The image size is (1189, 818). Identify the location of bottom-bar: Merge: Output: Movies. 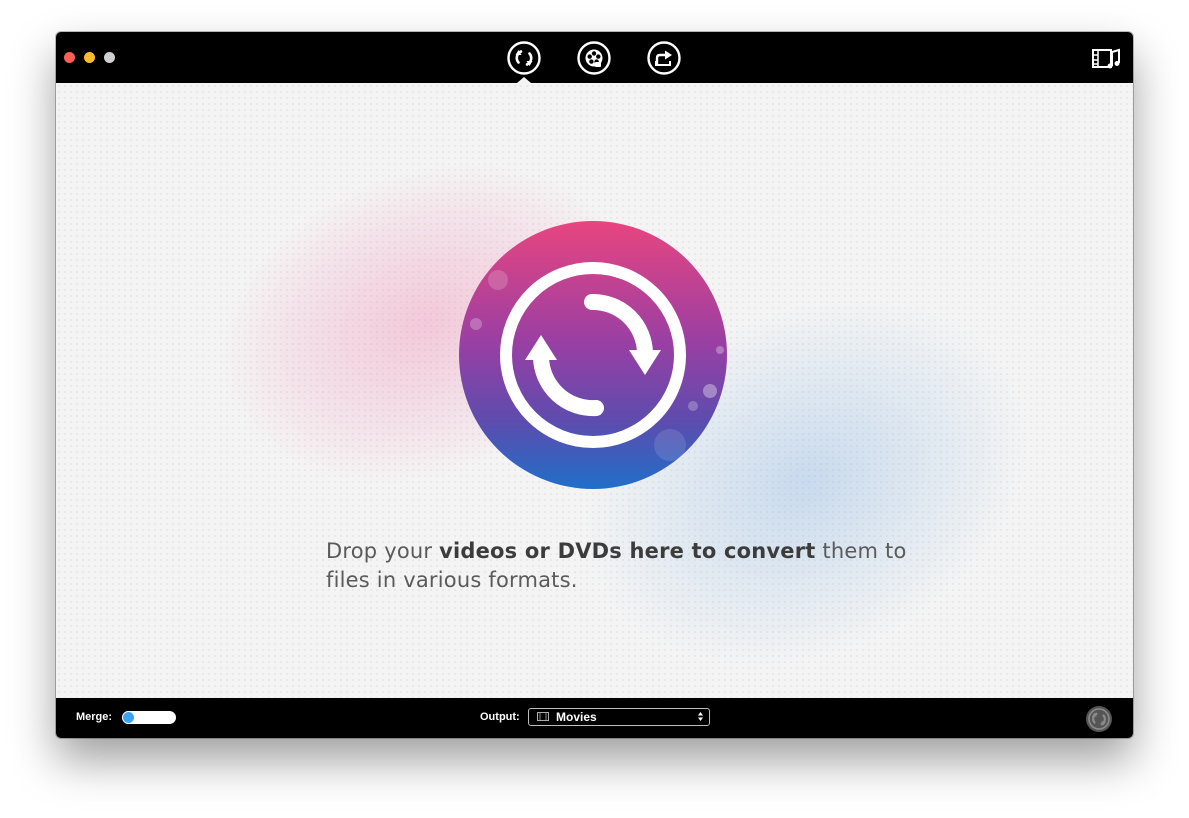
(594, 718).